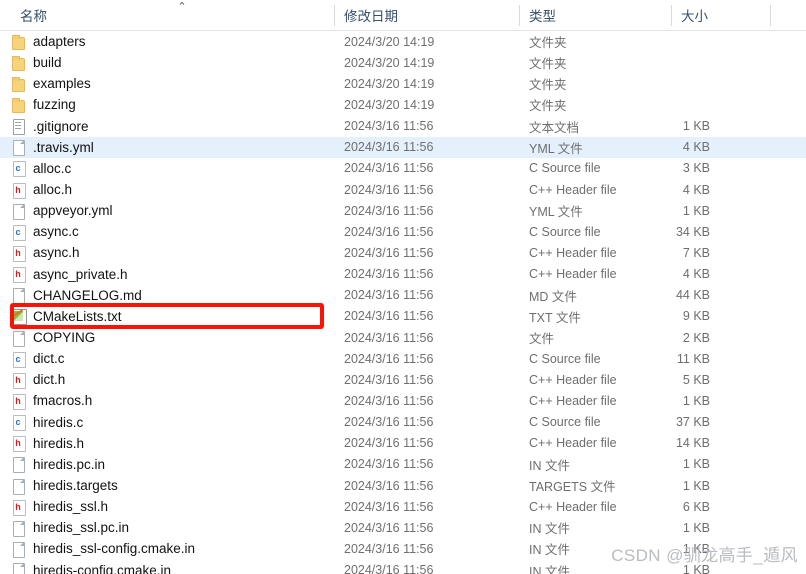 The height and width of the screenshot is (574, 806). I want to click on file-name-cell: hiredis.h, so click(47, 444).